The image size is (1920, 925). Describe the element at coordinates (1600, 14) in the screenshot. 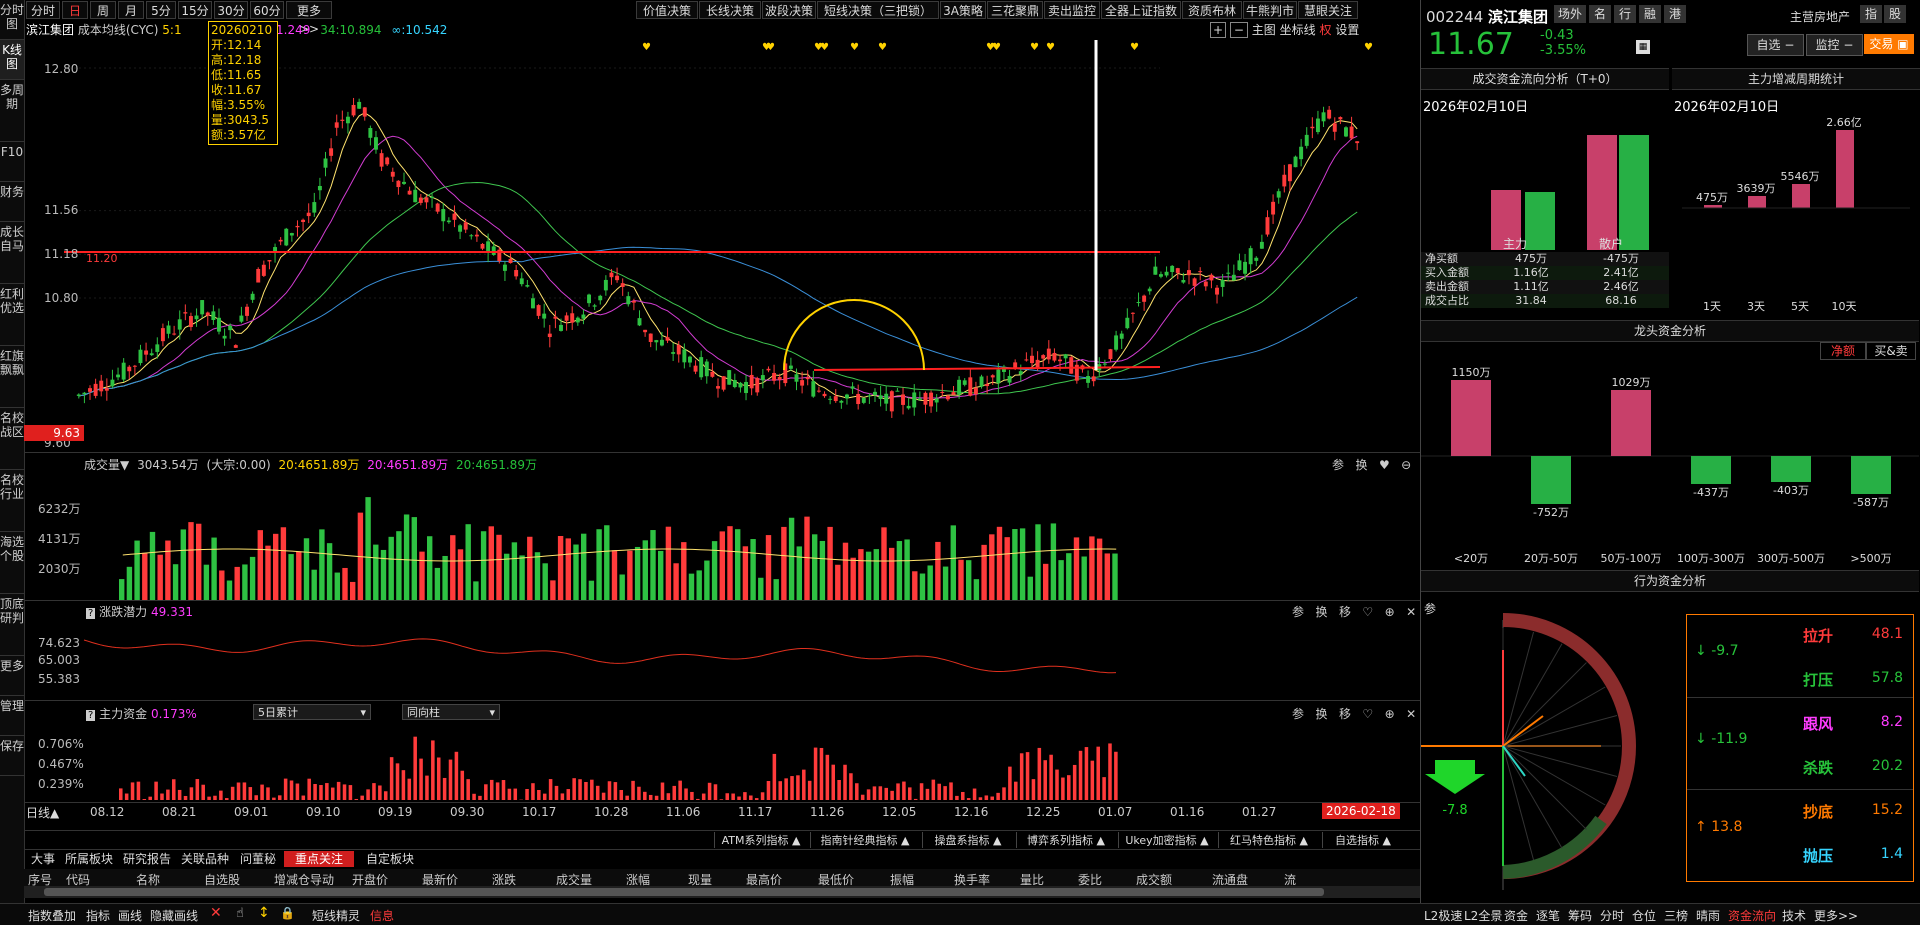

I see `stock-flag-1: 名` at that location.